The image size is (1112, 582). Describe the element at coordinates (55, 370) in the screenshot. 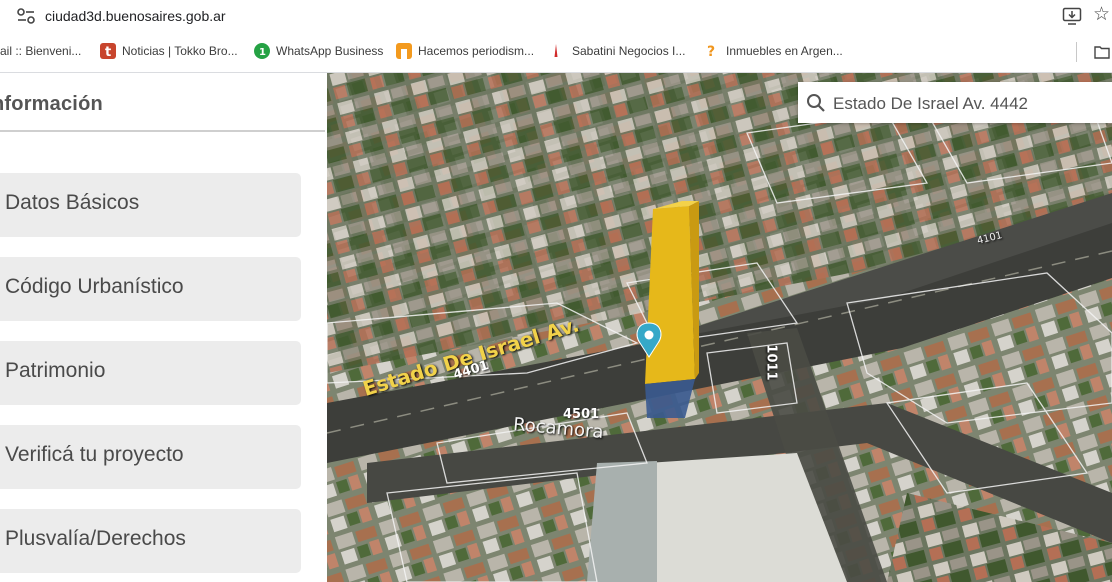

I see `patrimonio-label: Patrimonio` at that location.